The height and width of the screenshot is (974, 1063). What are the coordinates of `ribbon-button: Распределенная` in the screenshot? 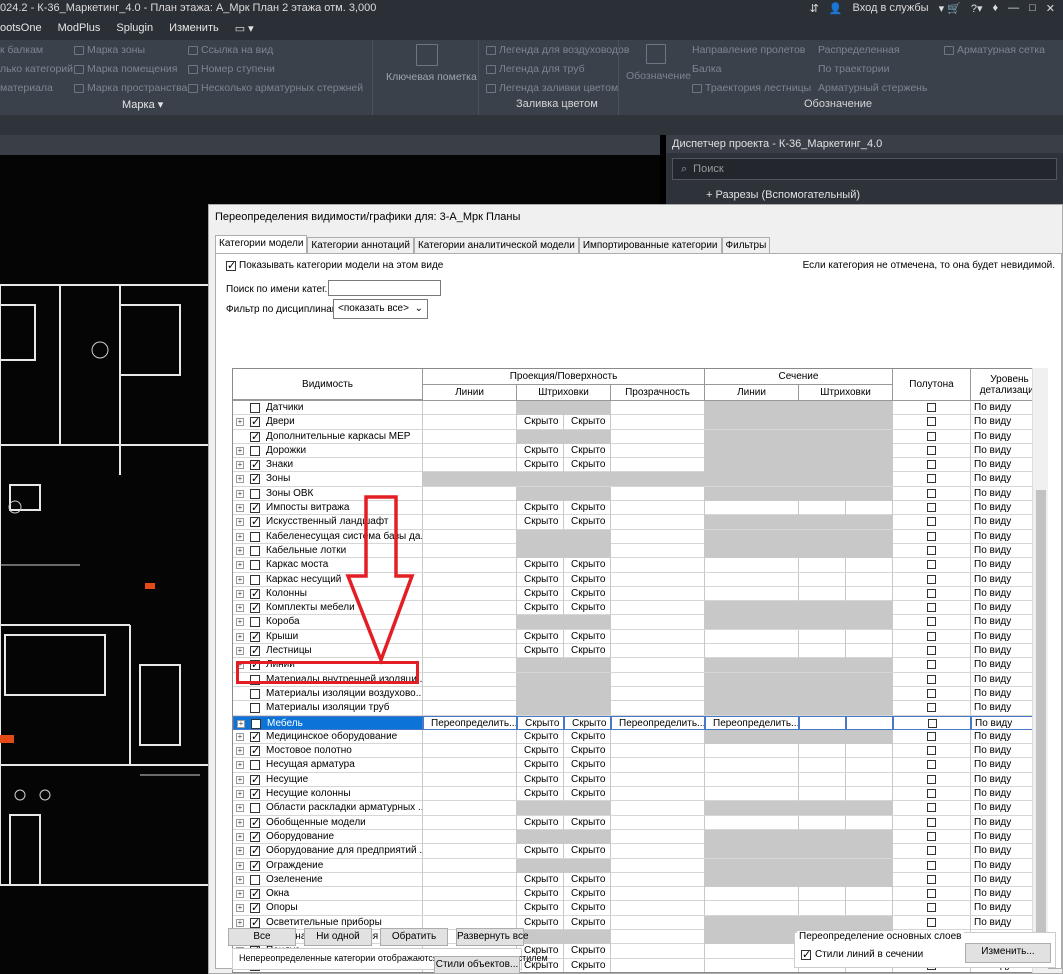 It's located at (859, 50).